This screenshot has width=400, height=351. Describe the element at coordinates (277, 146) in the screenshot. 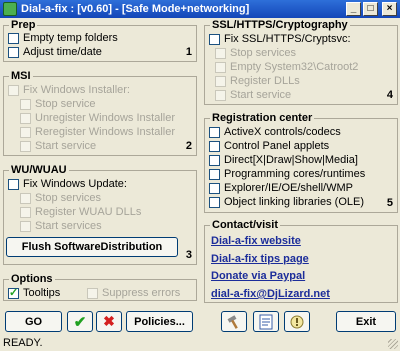

I see `checkbox-label: Control Panel applets` at that location.